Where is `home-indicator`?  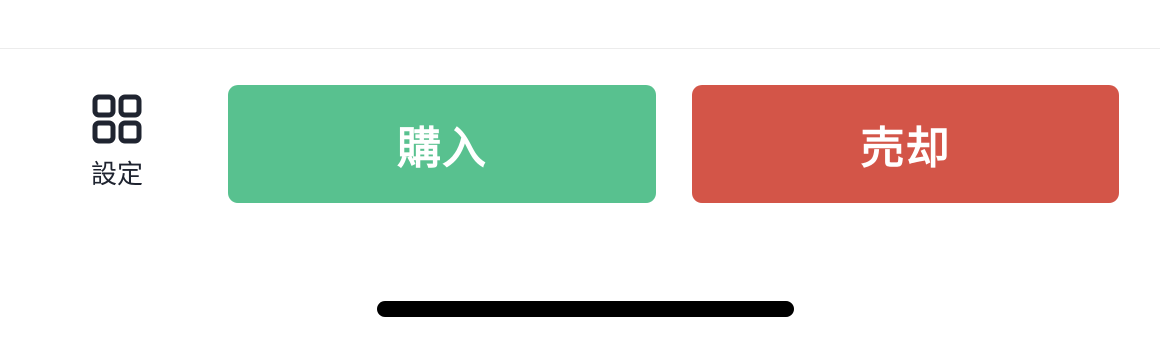 home-indicator is located at coordinates (585, 309).